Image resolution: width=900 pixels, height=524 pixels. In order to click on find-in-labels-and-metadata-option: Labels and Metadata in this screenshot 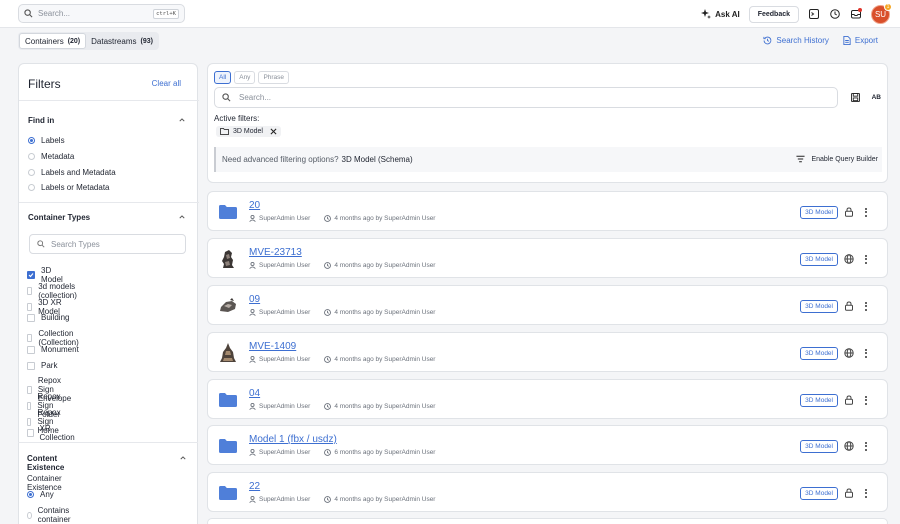, I will do `click(72, 172)`.